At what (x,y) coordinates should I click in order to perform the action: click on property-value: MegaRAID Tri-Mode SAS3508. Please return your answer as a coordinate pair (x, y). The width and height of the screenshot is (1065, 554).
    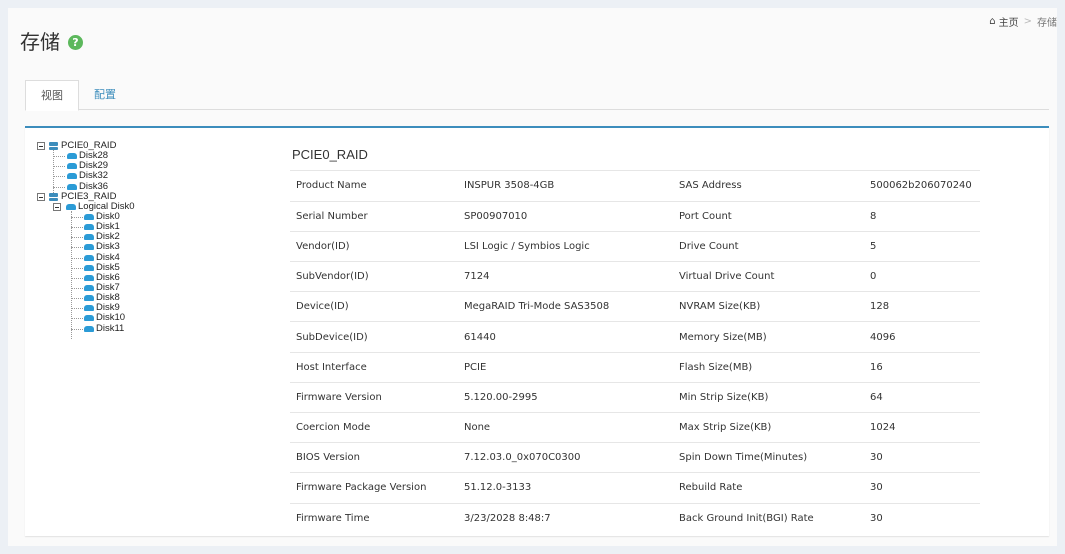
    Looking at the image, I should click on (565, 307).